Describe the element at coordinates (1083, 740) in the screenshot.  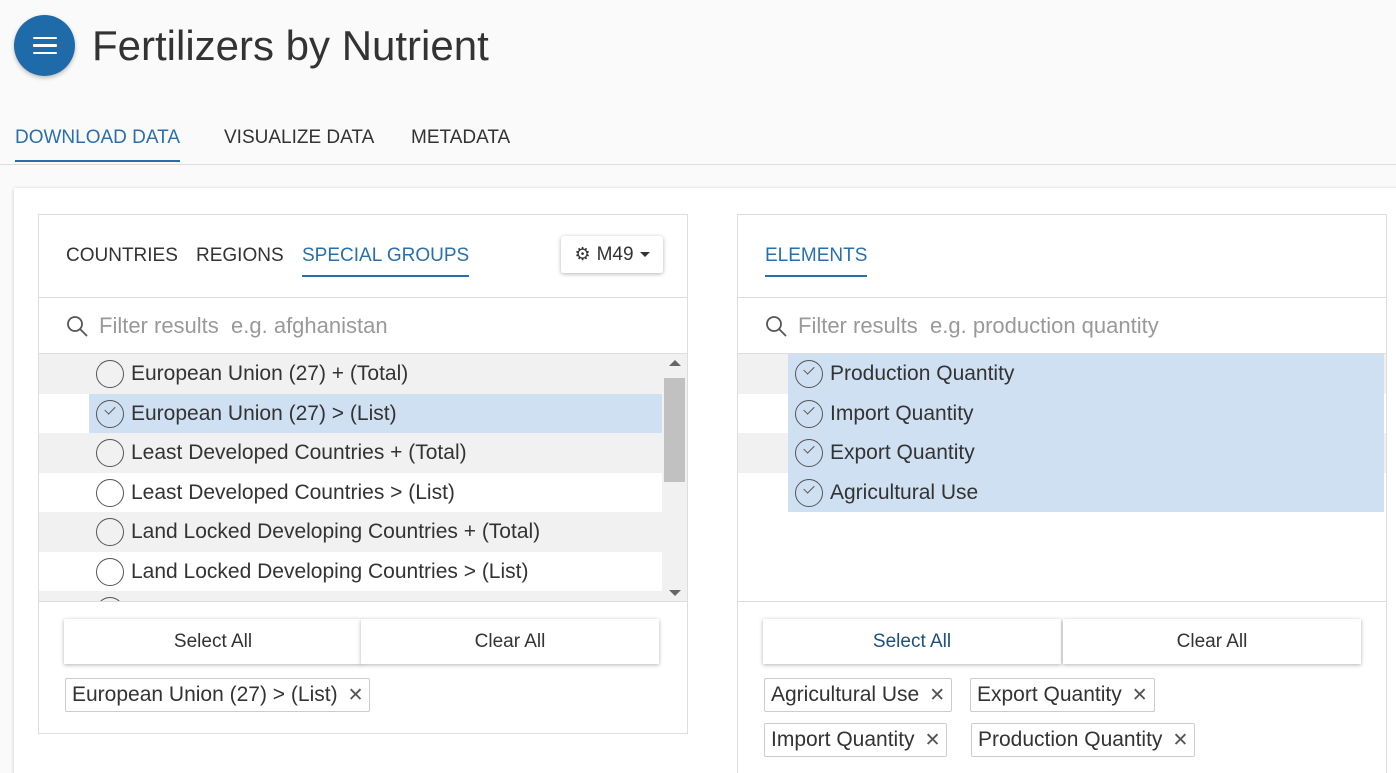
I see `selected-chip: Production Quantity ✕` at that location.